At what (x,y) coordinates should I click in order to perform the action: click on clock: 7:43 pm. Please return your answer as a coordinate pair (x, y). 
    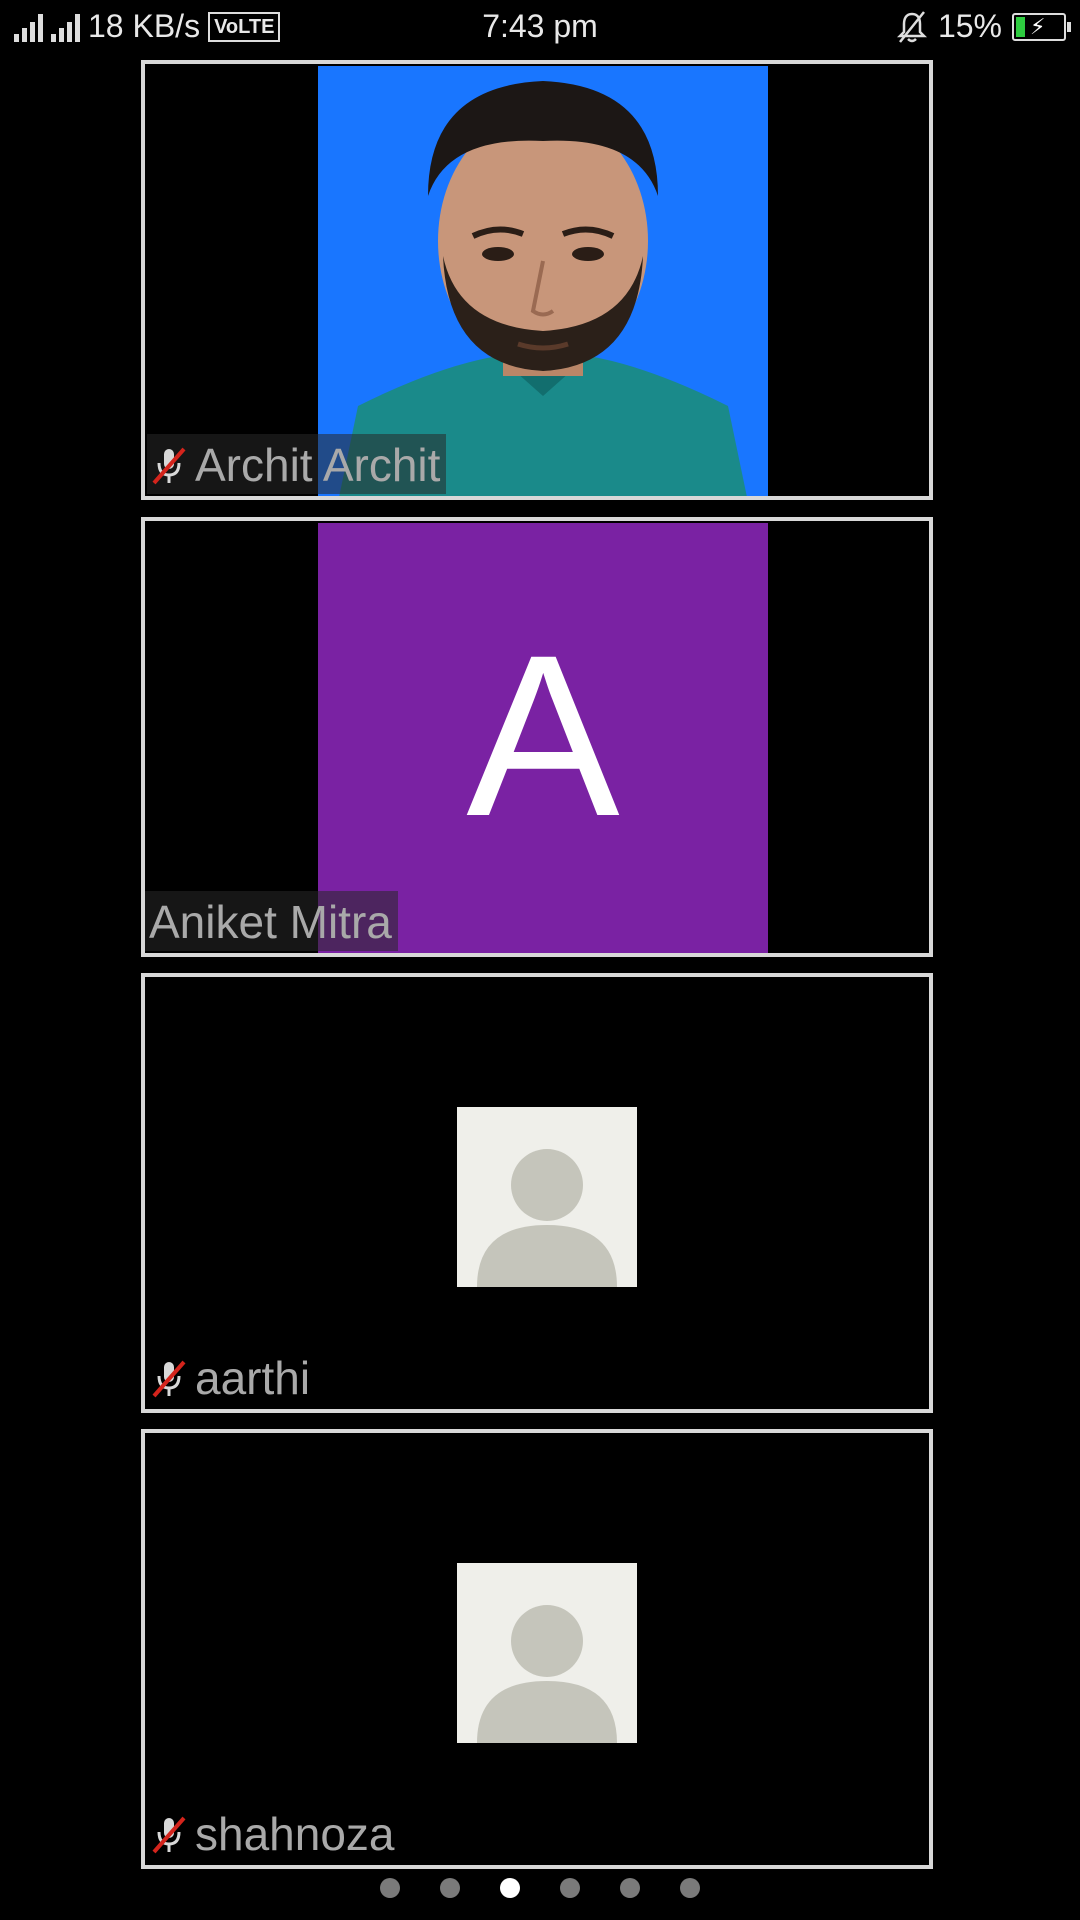
    Looking at the image, I should click on (540, 26).